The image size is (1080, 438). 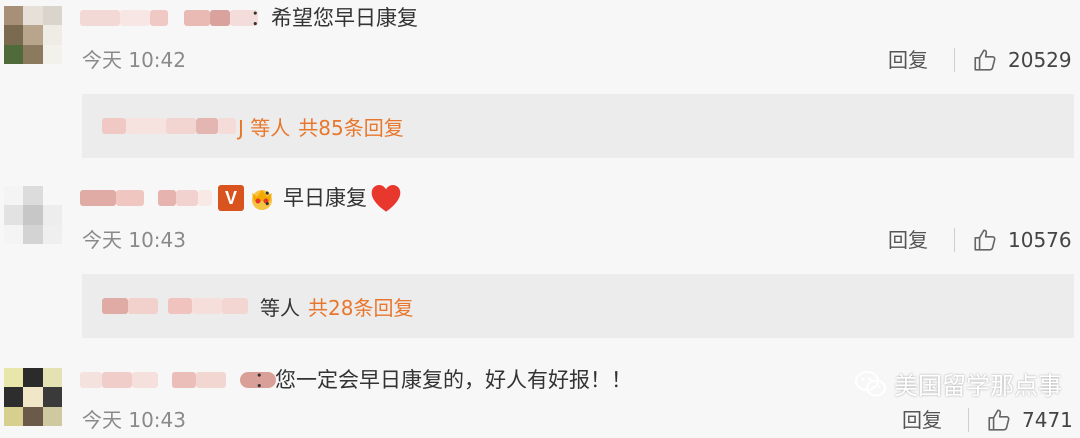 I want to click on replies-count: 共28条回复, so click(x=360, y=306).